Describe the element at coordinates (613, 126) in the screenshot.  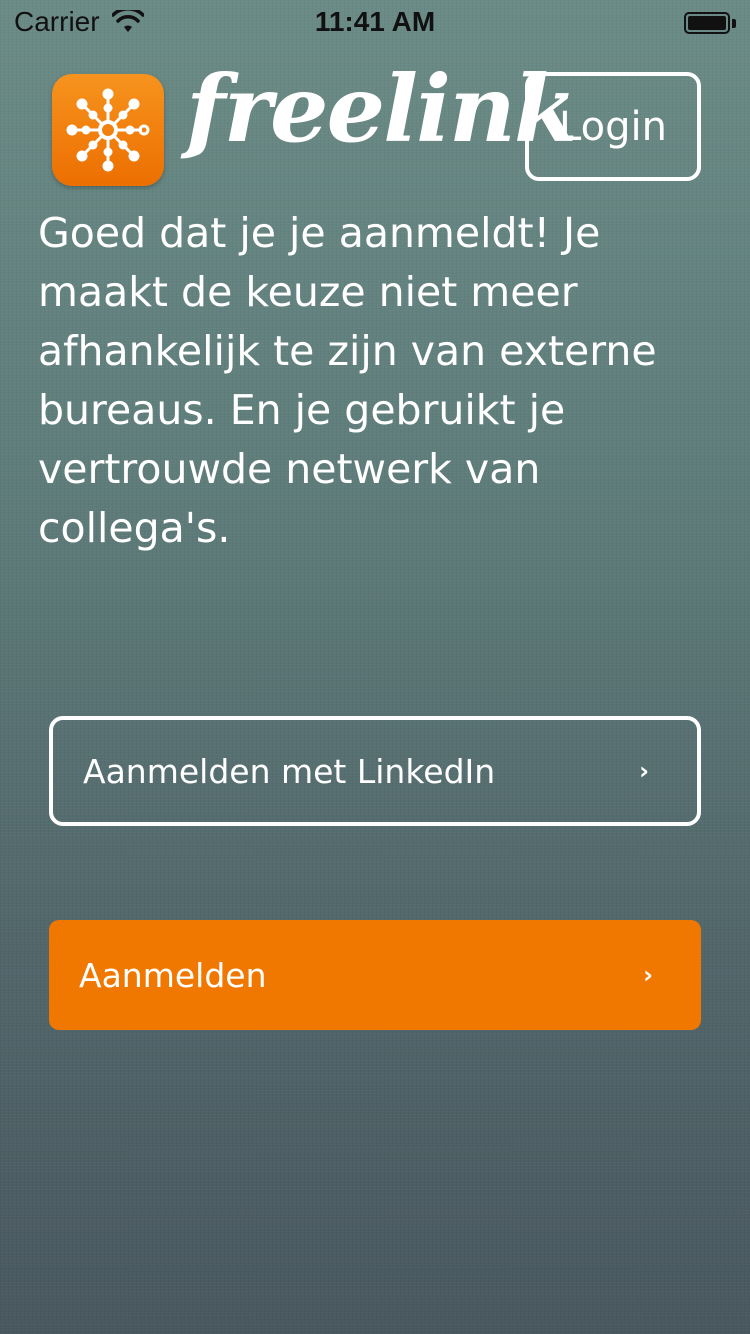
I see `login-button: Login` at that location.